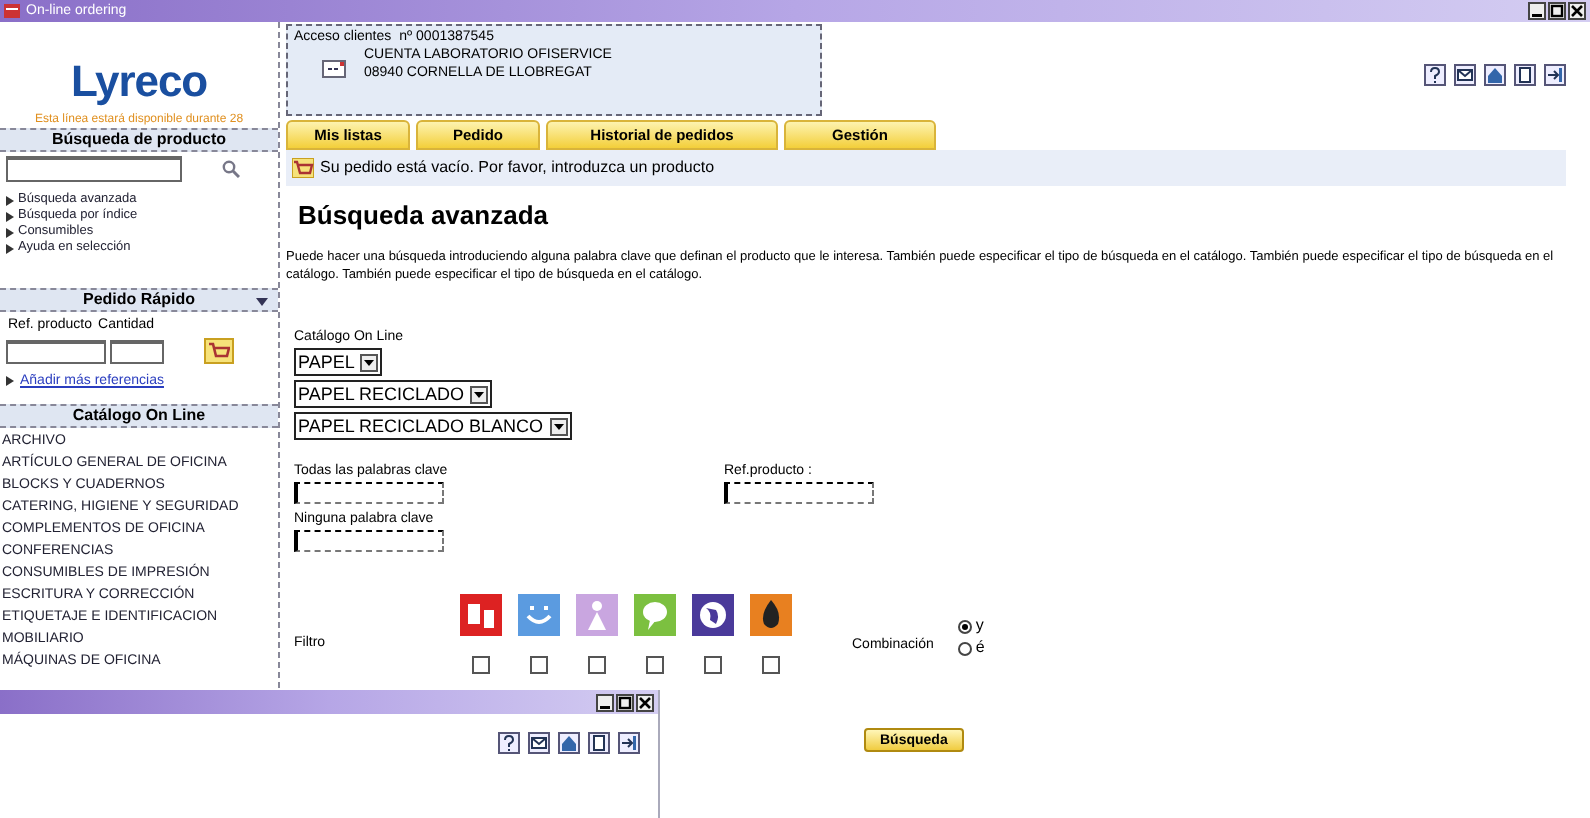  I want to click on section-title: Pedido Rápido, so click(139, 300).